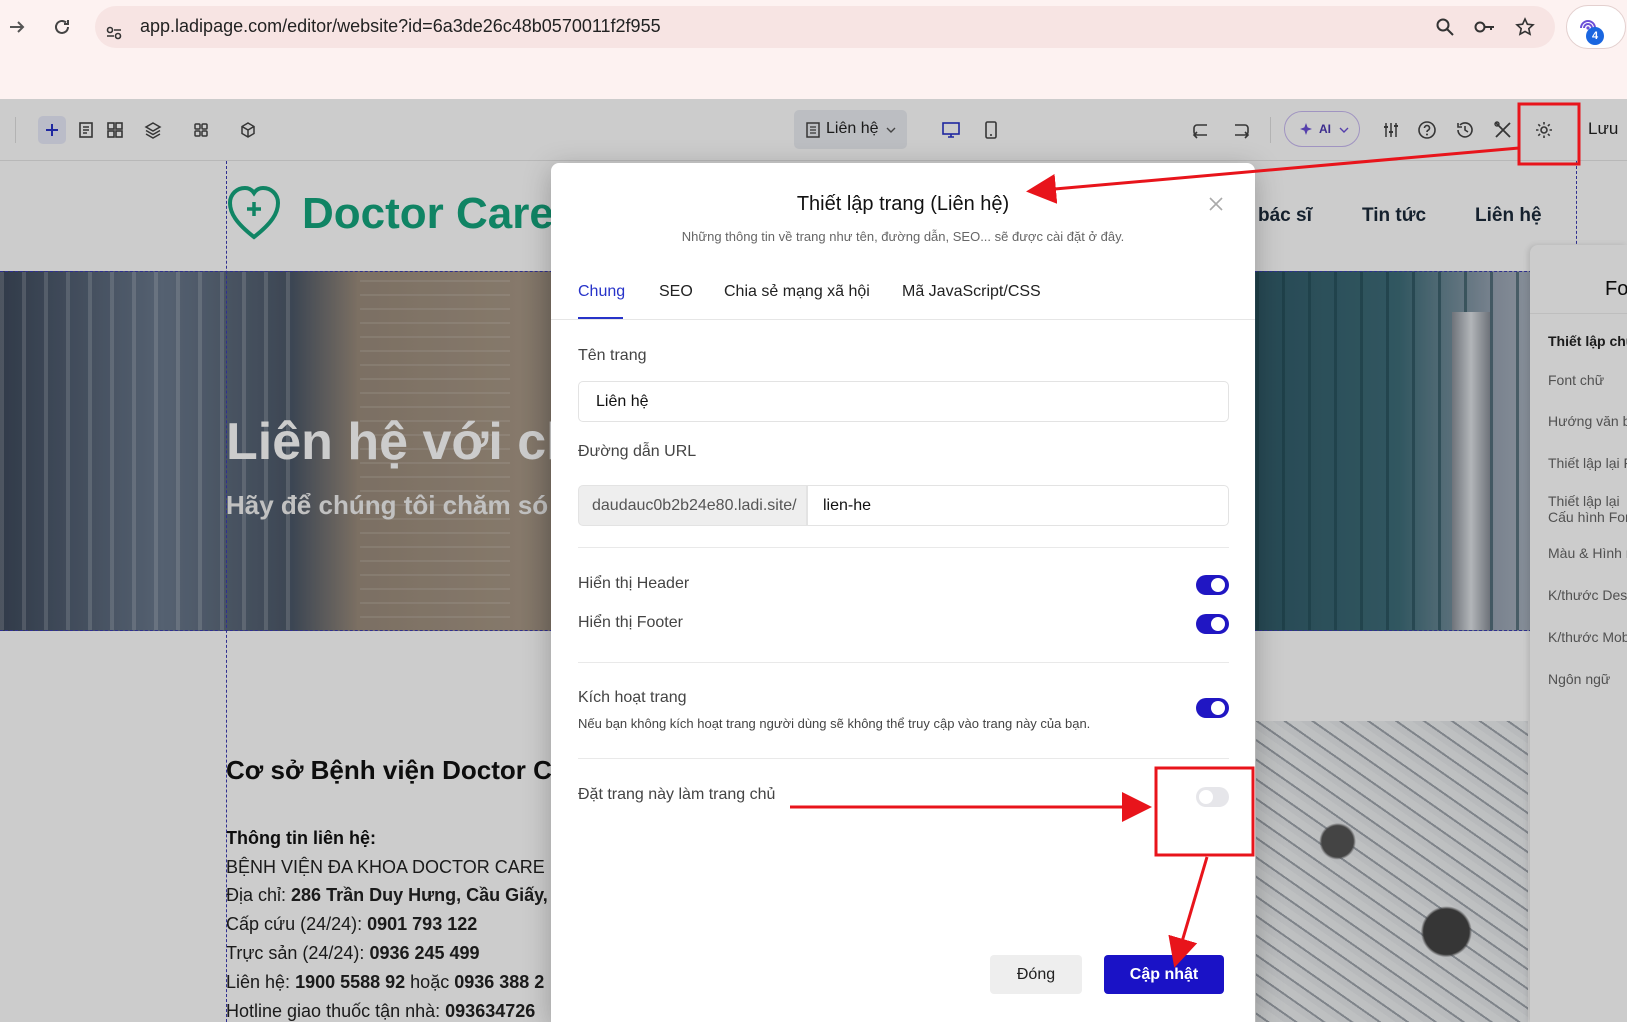 The image size is (1627, 1022). Describe the element at coordinates (1212, 708) in the screenshot. I see `activate-page-toggle` at that location.